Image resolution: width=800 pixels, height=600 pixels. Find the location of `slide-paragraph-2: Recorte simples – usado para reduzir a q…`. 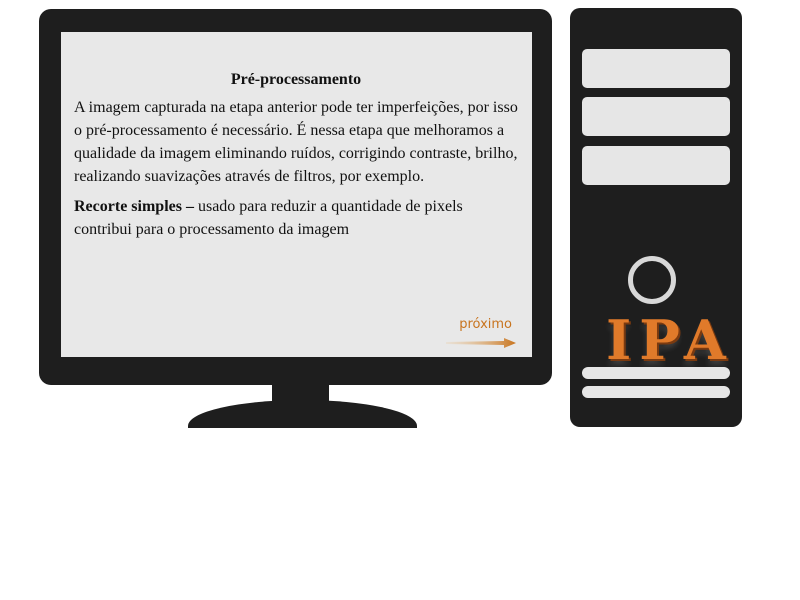

slide-paragraph-2: Recorte simples – usado para reduzir a q… is located at coordinates (296, 218).